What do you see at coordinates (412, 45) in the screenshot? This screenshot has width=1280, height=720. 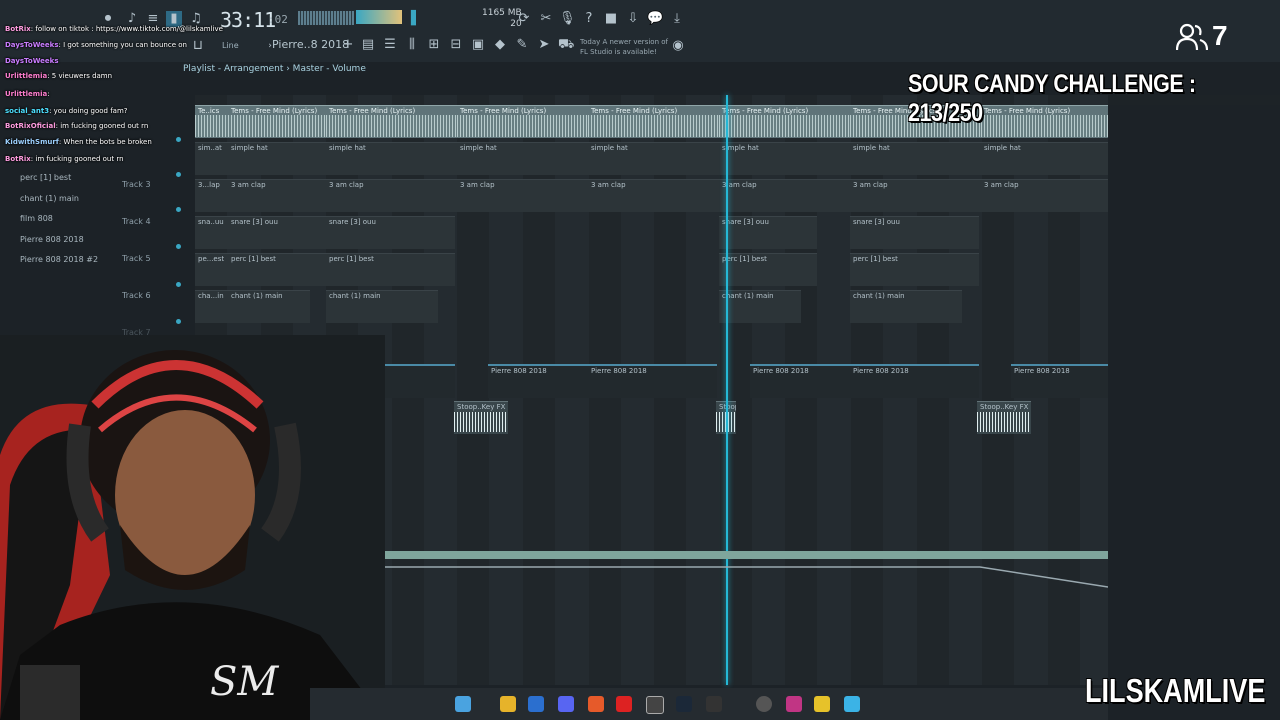 I see `mixer-icon: ⫼` at bounding box center [412, 45].